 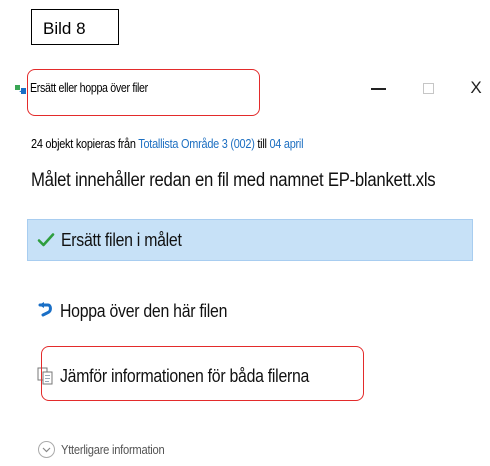 I want to click on minimize-icon, so click(x=378, y=89).